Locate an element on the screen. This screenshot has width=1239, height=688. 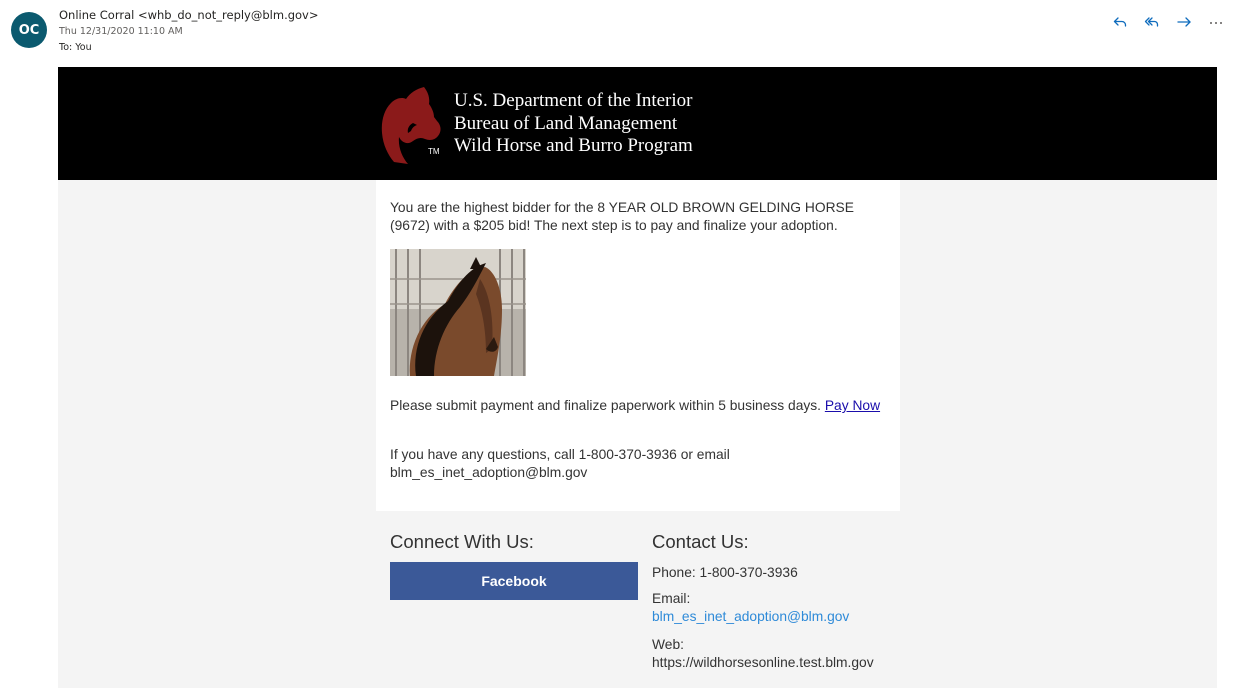
more-actions-button is located at coordinates (1216, 22).